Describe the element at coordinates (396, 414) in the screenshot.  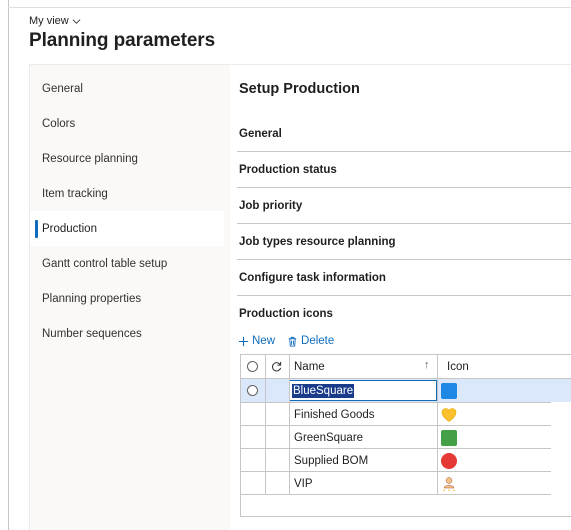
I see `table-row: Finished Goods` at that location.